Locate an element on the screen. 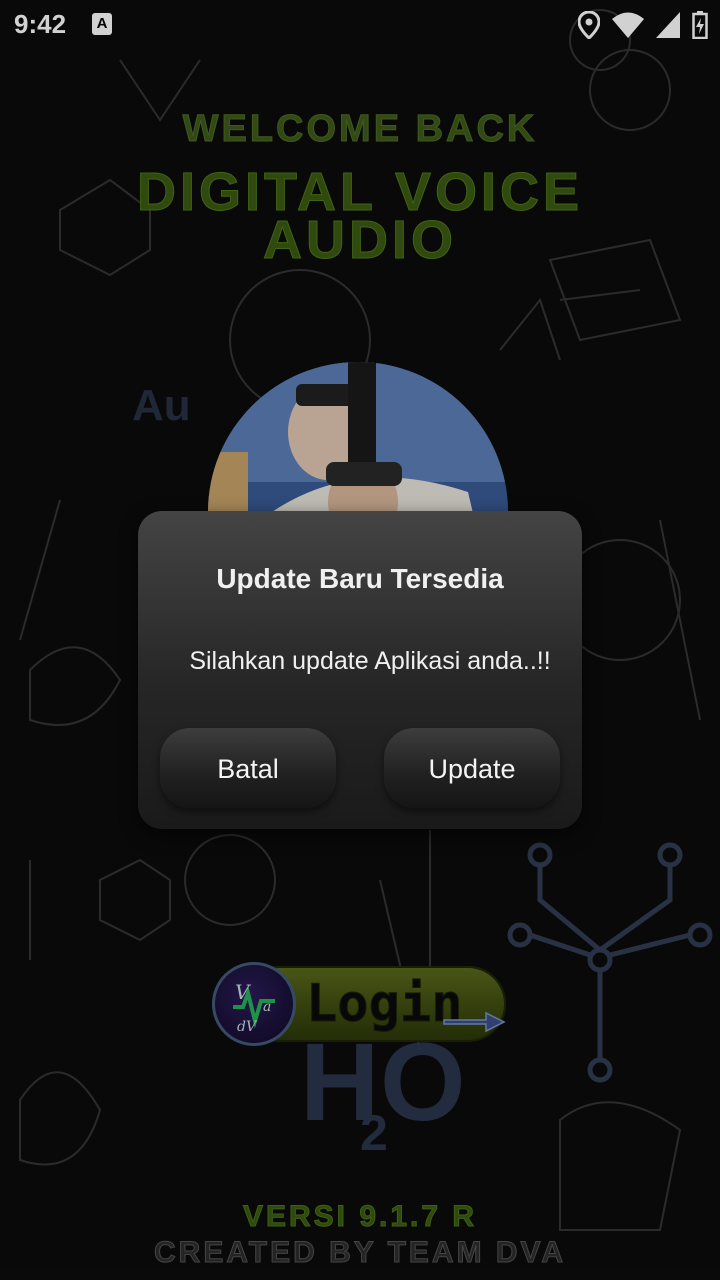 This screenshot has height=1280, width=720. dialog-message: Silahkan update Aplikasi anda..!! is located at coordinates (370, 661).